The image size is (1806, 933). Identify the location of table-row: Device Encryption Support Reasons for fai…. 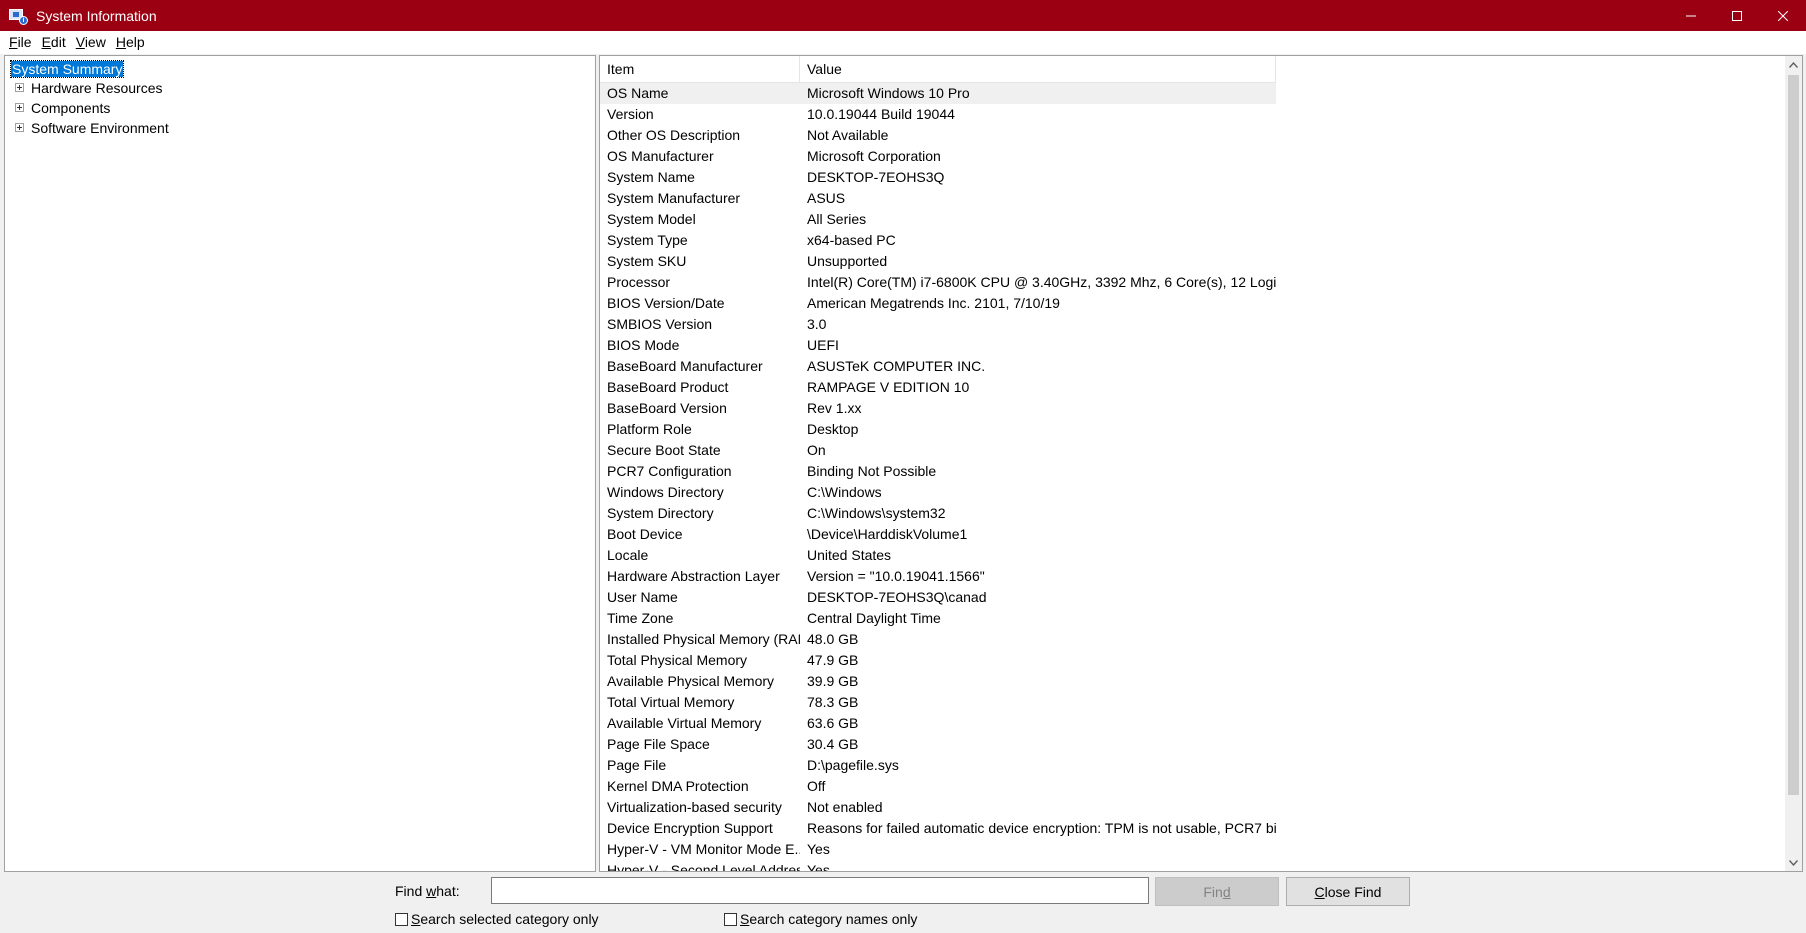
(1193, 828).